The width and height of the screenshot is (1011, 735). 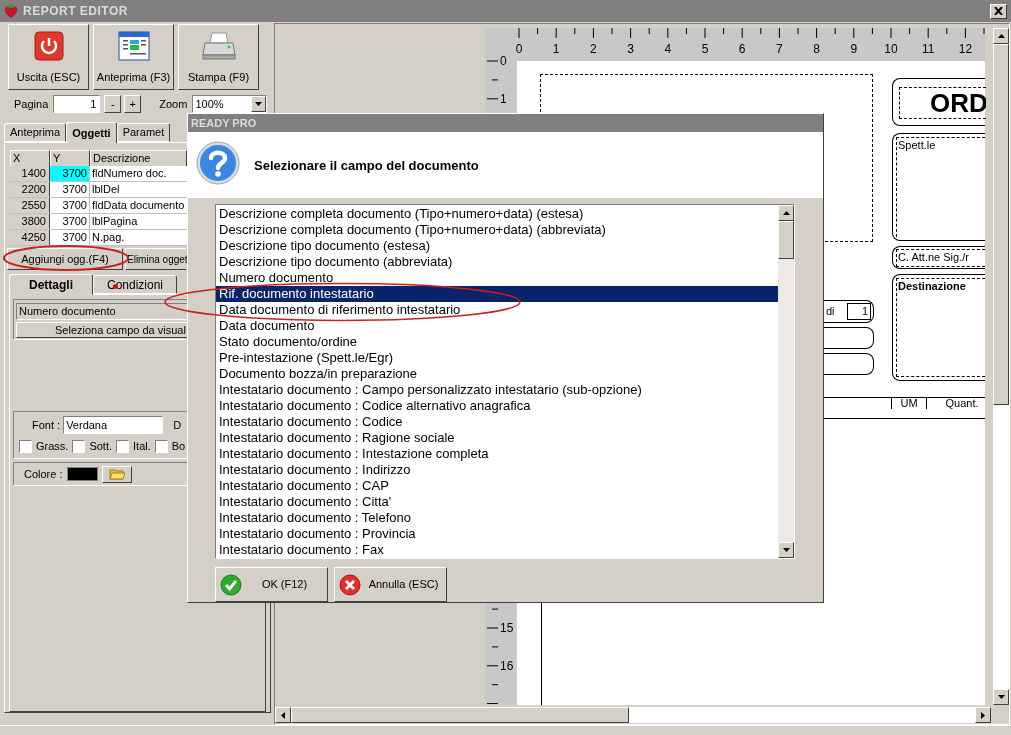 What do you see at coordinates (113, 104) in the screenshot?
I see `minus-button: -` at bounding box center [113, 104].